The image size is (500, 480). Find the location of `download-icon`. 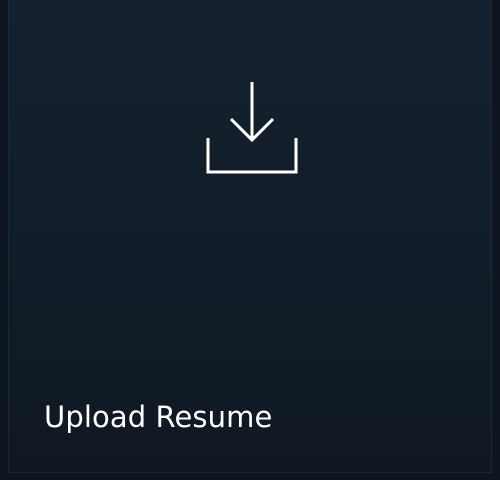

download-icon is located at coordinates (252, 128).